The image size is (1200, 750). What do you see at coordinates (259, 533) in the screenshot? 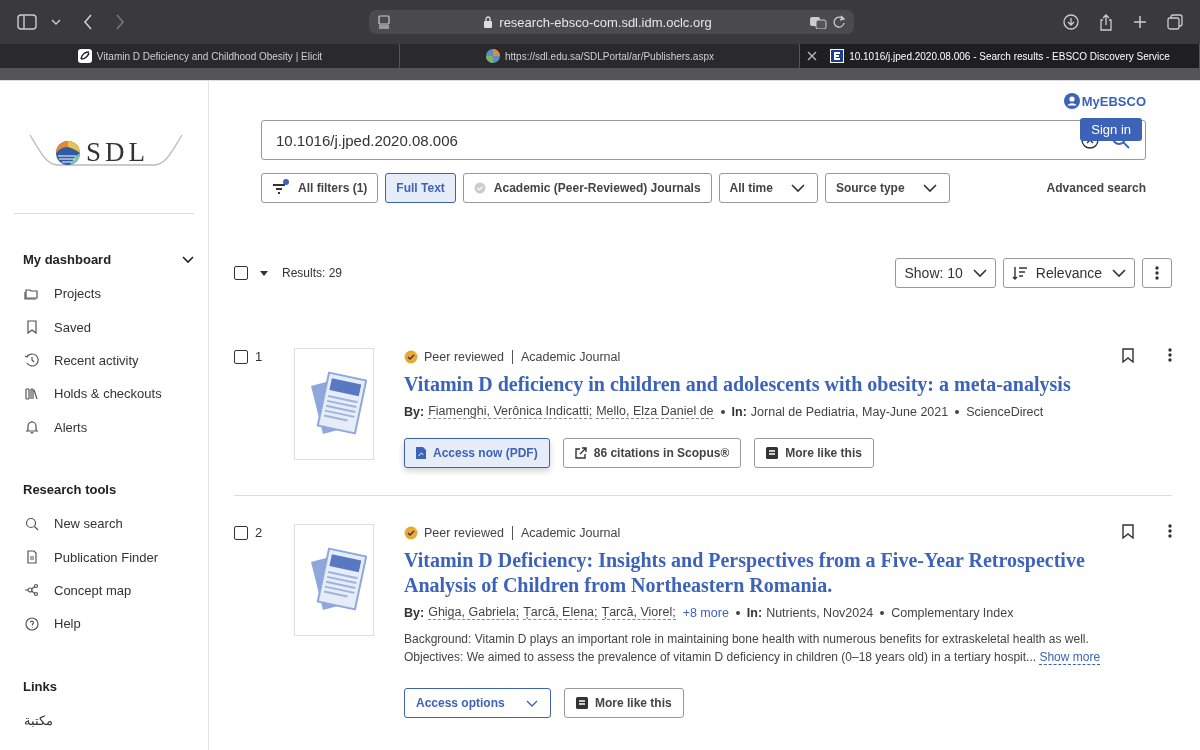
I see `result-number: 2` at bounding box center [259, 533].